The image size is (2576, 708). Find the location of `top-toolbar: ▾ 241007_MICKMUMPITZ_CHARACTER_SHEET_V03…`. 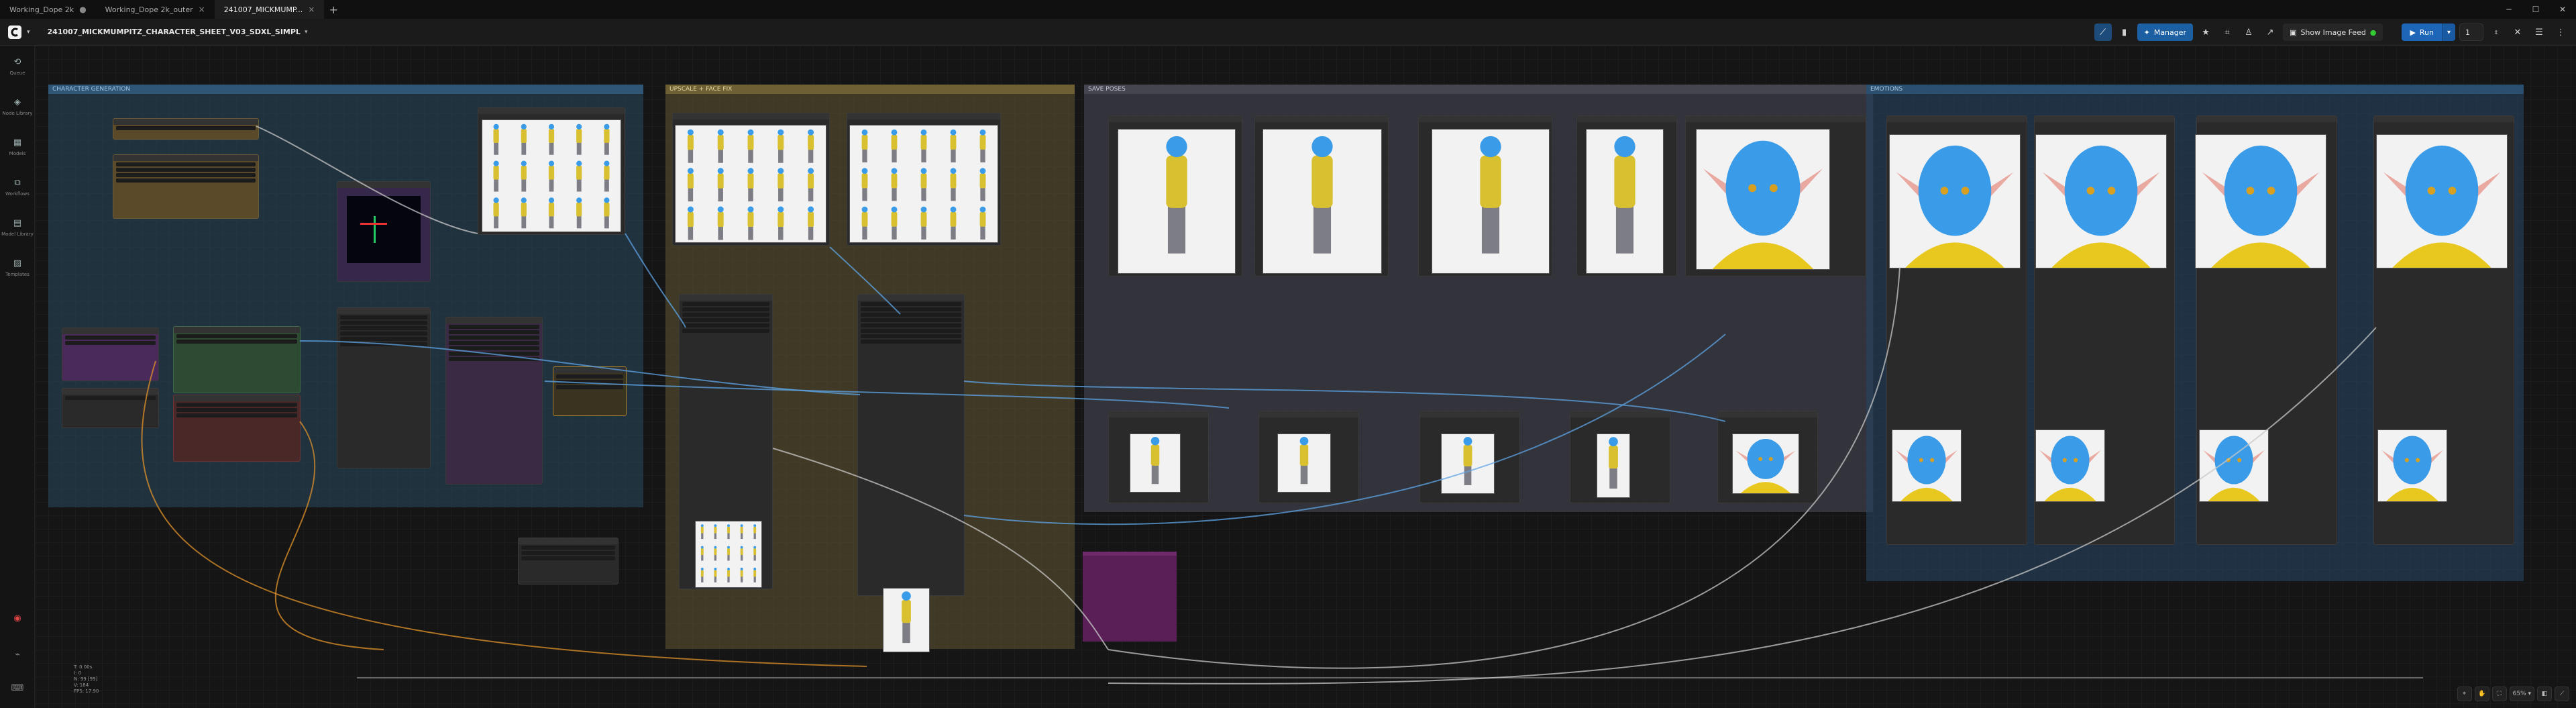

top-toolbar: ▾ 241007_MICKMUMPITZ_CHARACTER_SHEET_V03… is located at coordinates (1288, 32).